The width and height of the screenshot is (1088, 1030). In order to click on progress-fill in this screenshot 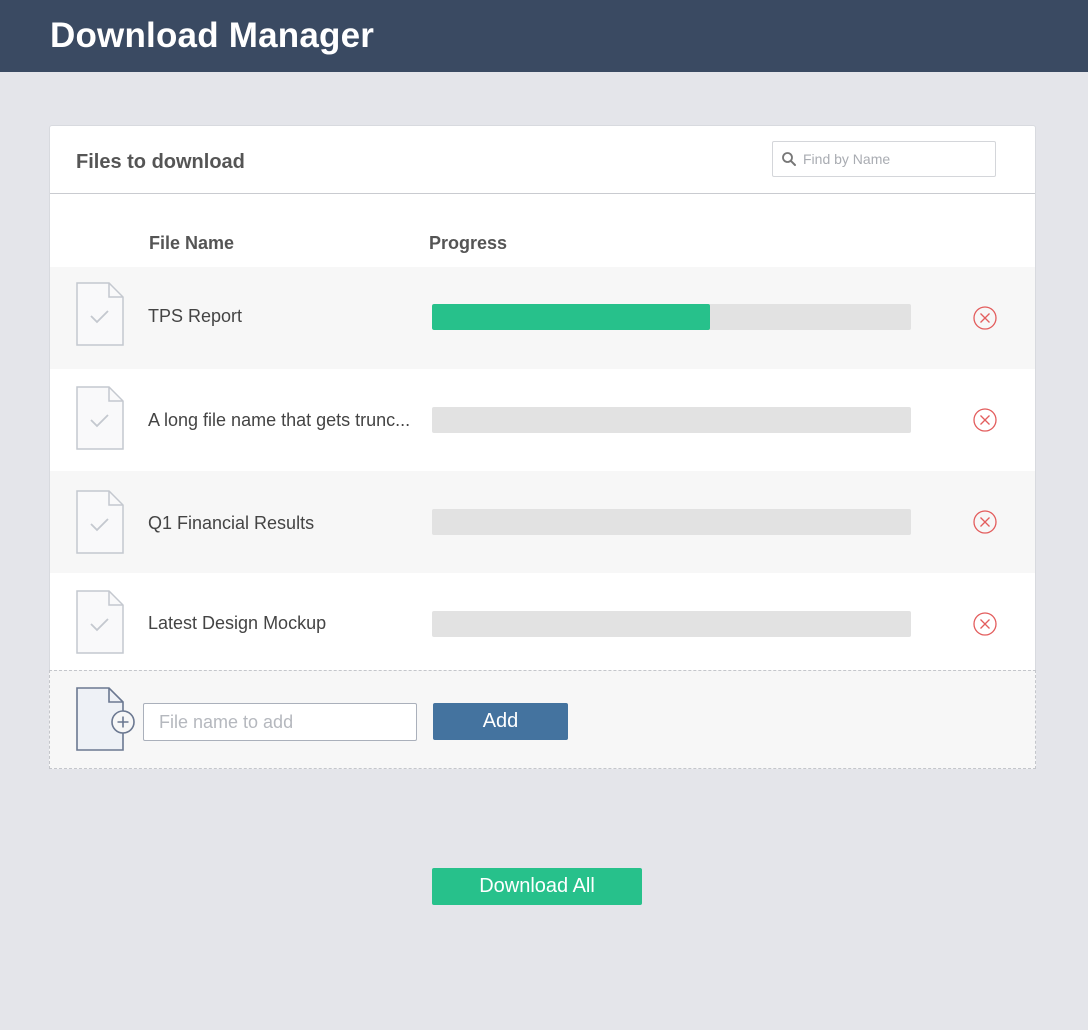, I will do `click(571, 317)`.